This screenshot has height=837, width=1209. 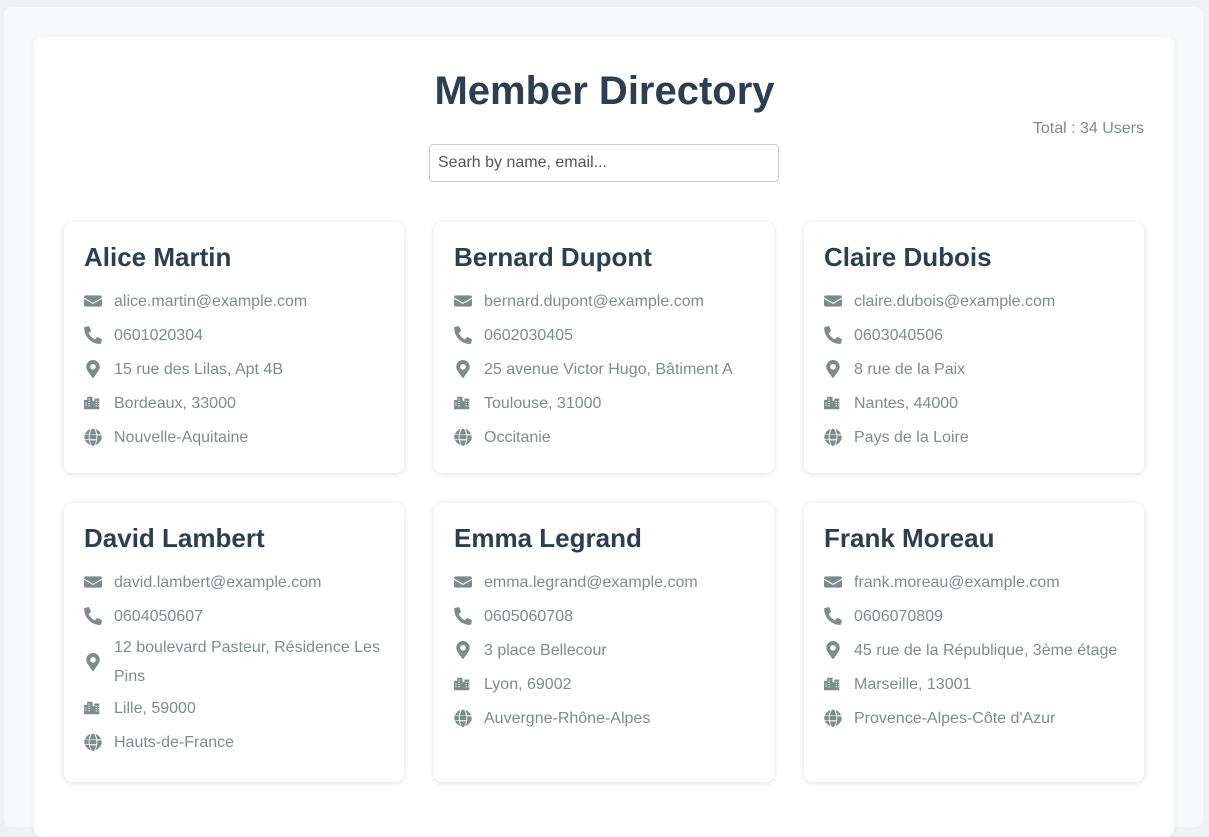 I want to click on member-city-row: Lyon, 69002, so click(x=604, y=684).